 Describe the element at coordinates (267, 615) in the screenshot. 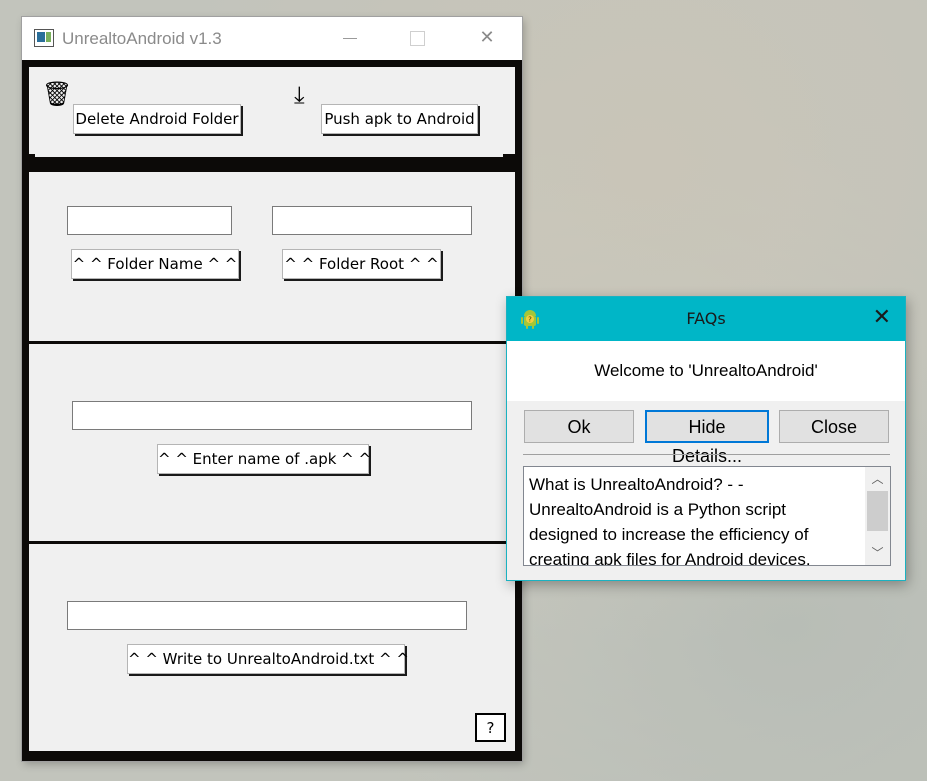

I see `write-input` at that location.